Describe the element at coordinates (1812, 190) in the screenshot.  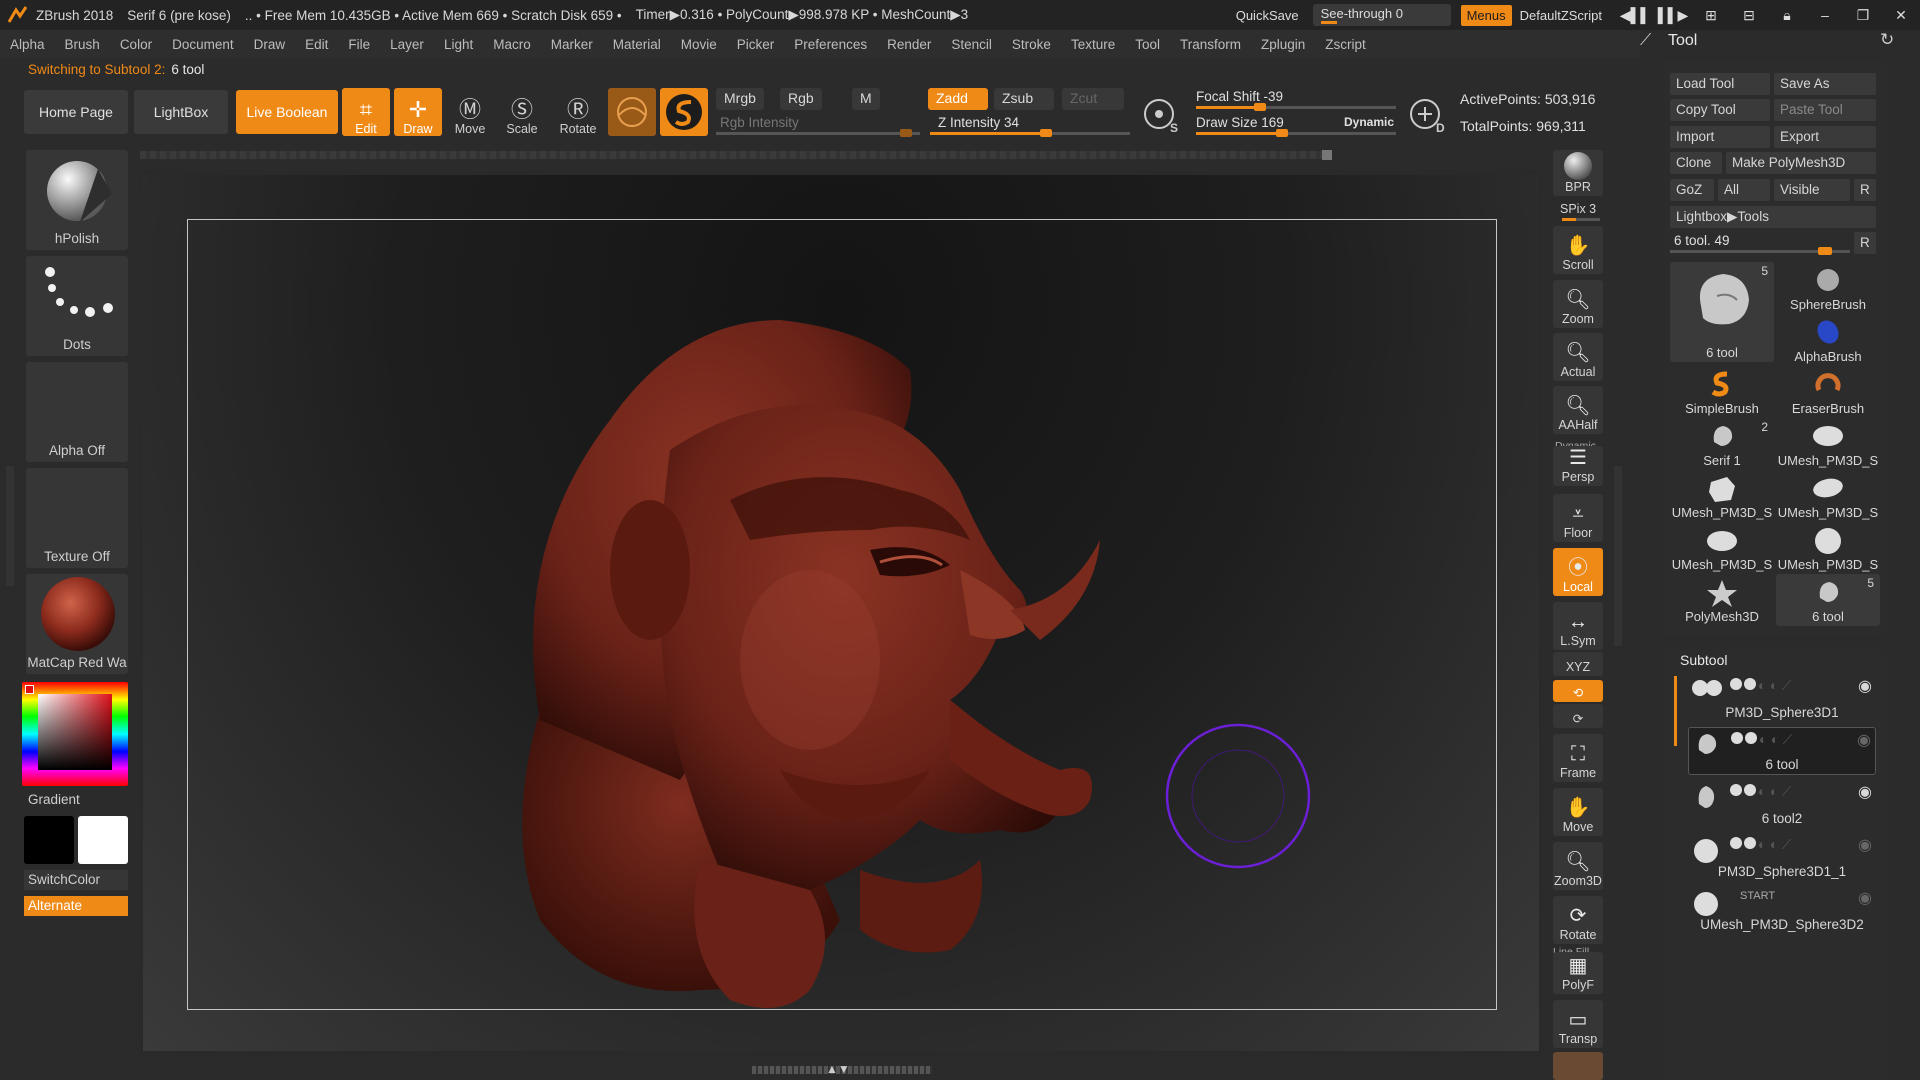
I see `goz-visible-button: Visible` at that location.